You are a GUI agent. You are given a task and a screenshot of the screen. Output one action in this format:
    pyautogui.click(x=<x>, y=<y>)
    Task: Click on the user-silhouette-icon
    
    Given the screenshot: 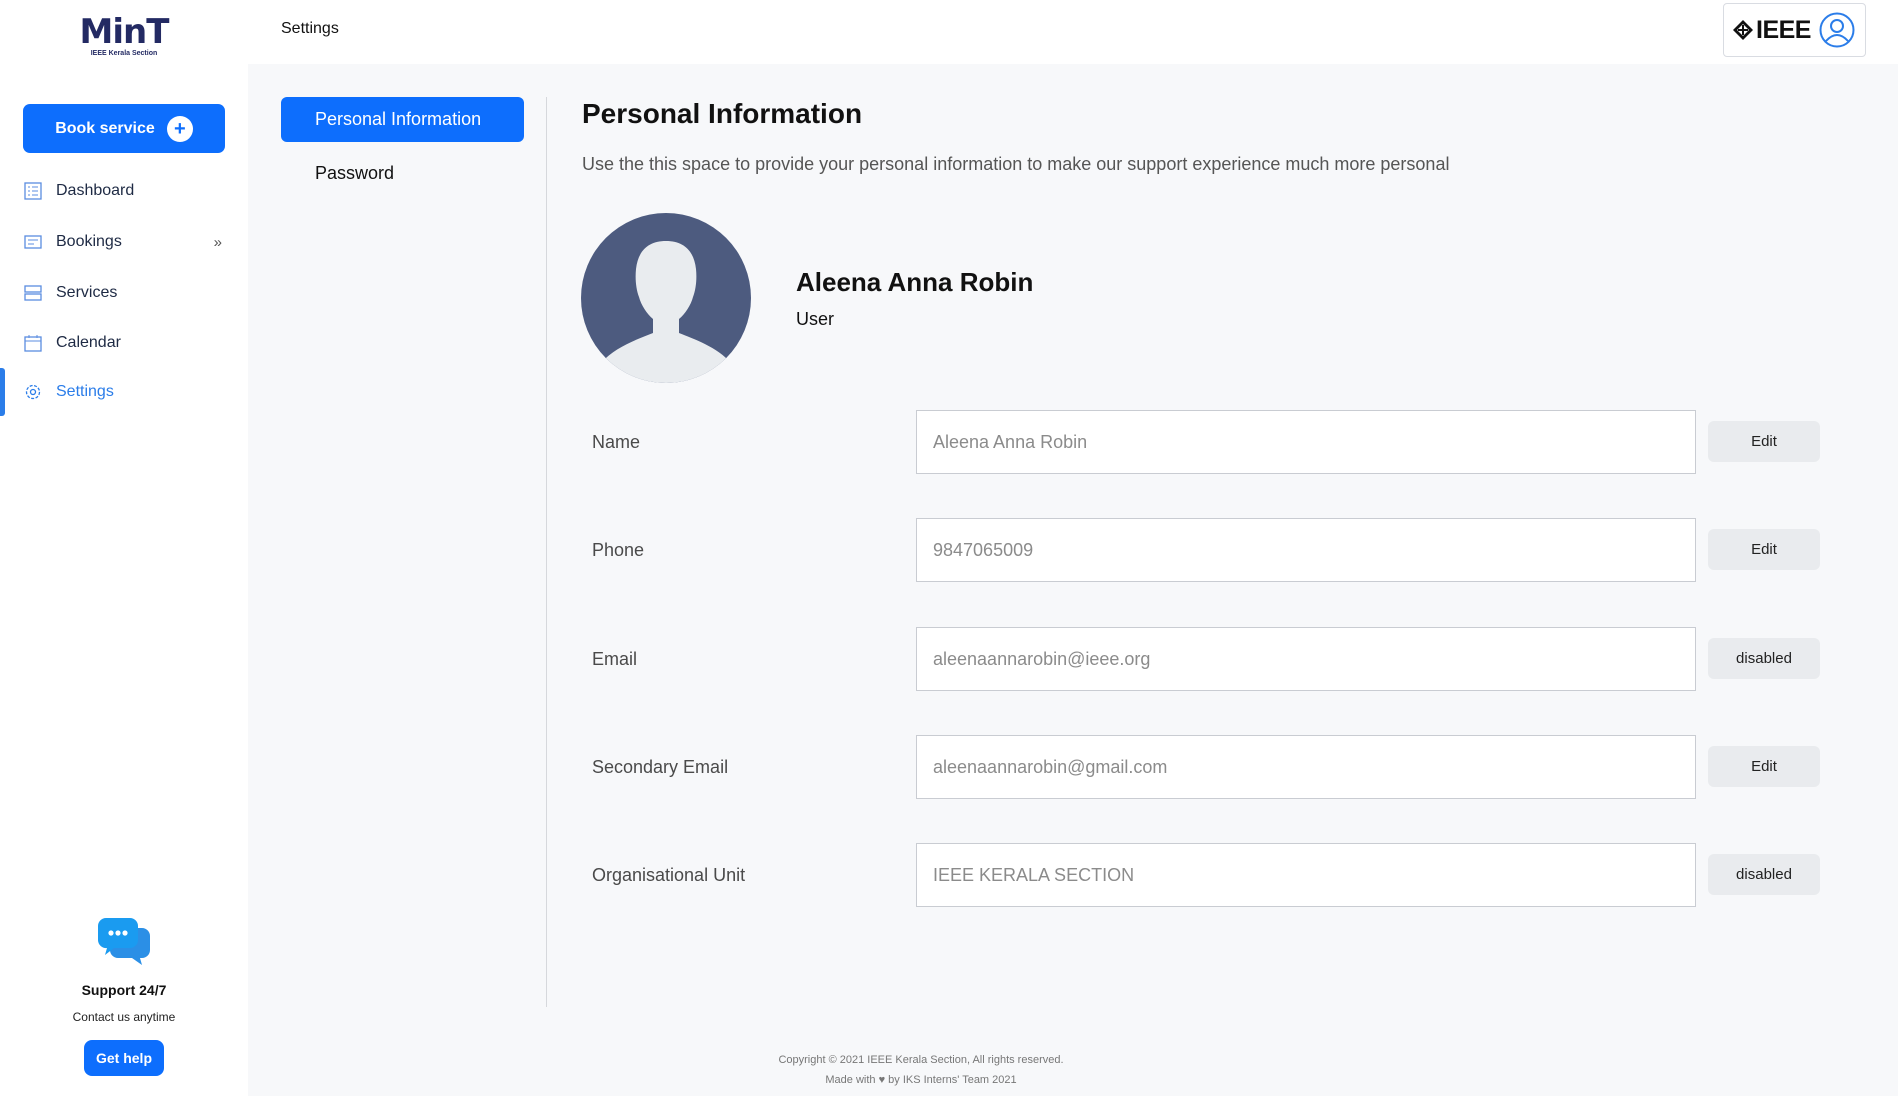 What is the action you would take?
    pyautogui.click(x=666, y=312)
    